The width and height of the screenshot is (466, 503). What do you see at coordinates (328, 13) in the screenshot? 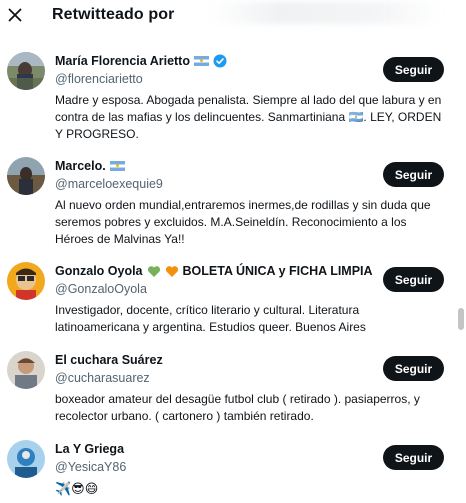
I see `blurred-background` at bounding box center [328, 13].